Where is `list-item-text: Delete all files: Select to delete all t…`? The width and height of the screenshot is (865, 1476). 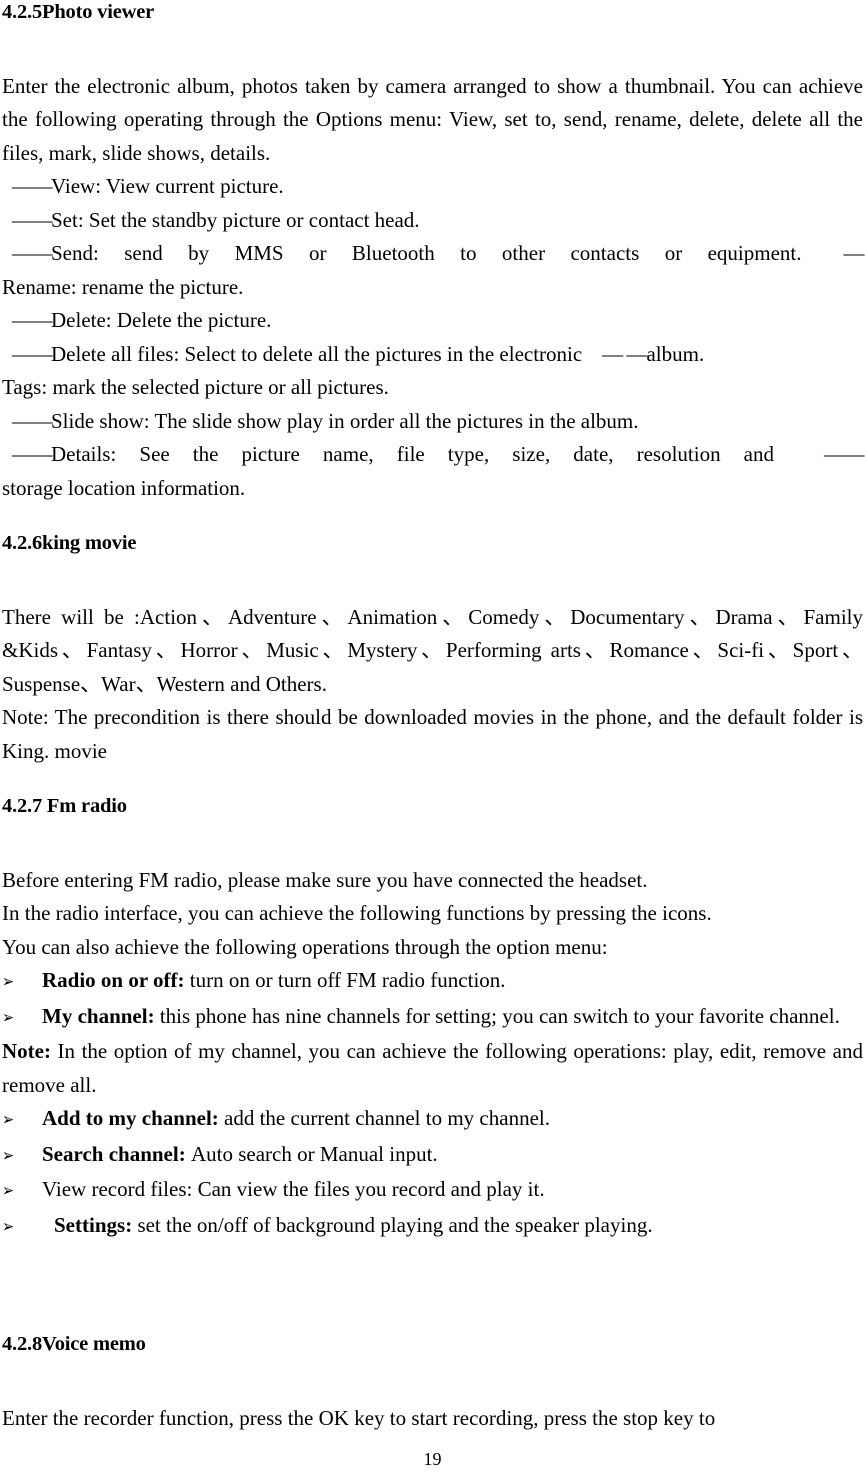
list-item-text: Delete all files: Select to delete all t… is located at coordinates (317, 353).